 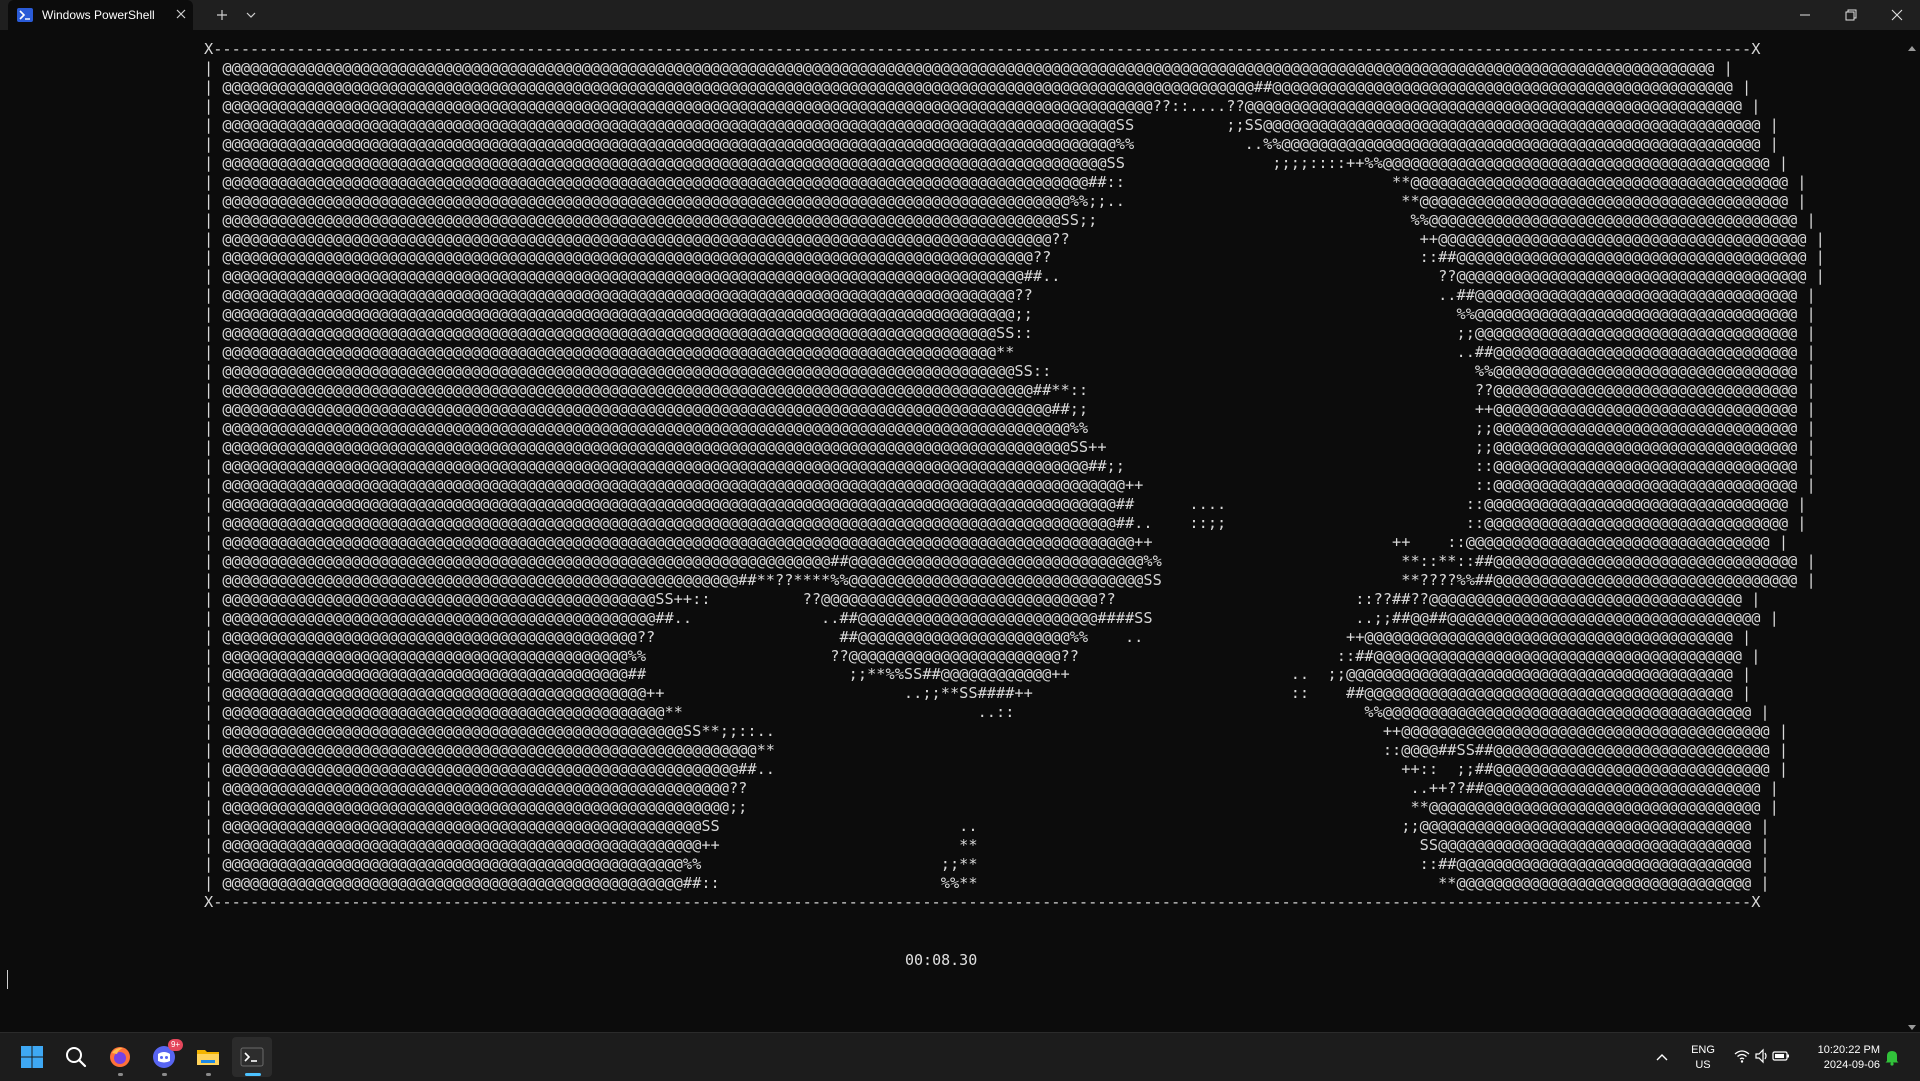 What do you see at coordinates (251, 15) in the screenshot?
I see `chevron-down-icon` at bounding box center [251, 15].